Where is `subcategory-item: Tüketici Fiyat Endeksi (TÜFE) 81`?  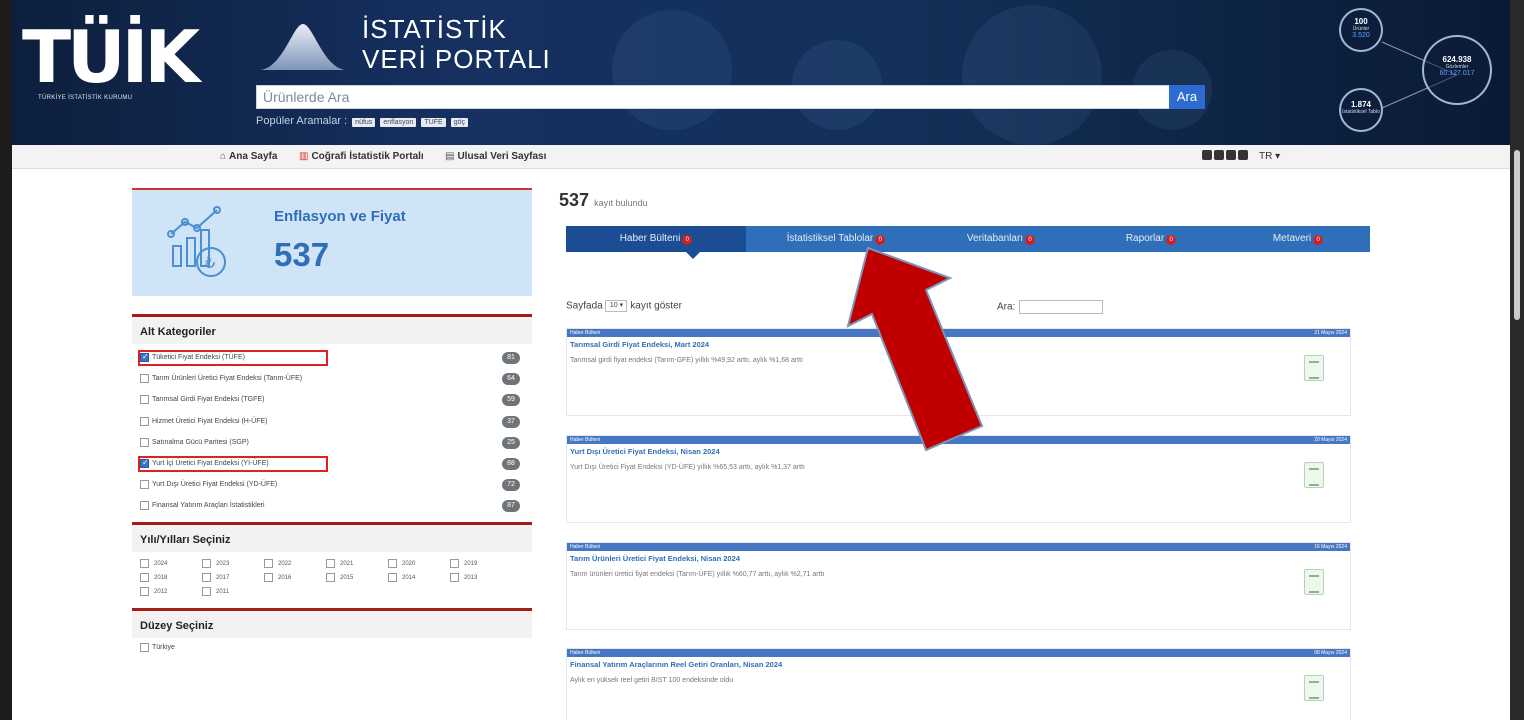 subcategory-item: Tüketici Fiyat Endeksi (TÜFE) 81 is located at coordinates (332, 358).